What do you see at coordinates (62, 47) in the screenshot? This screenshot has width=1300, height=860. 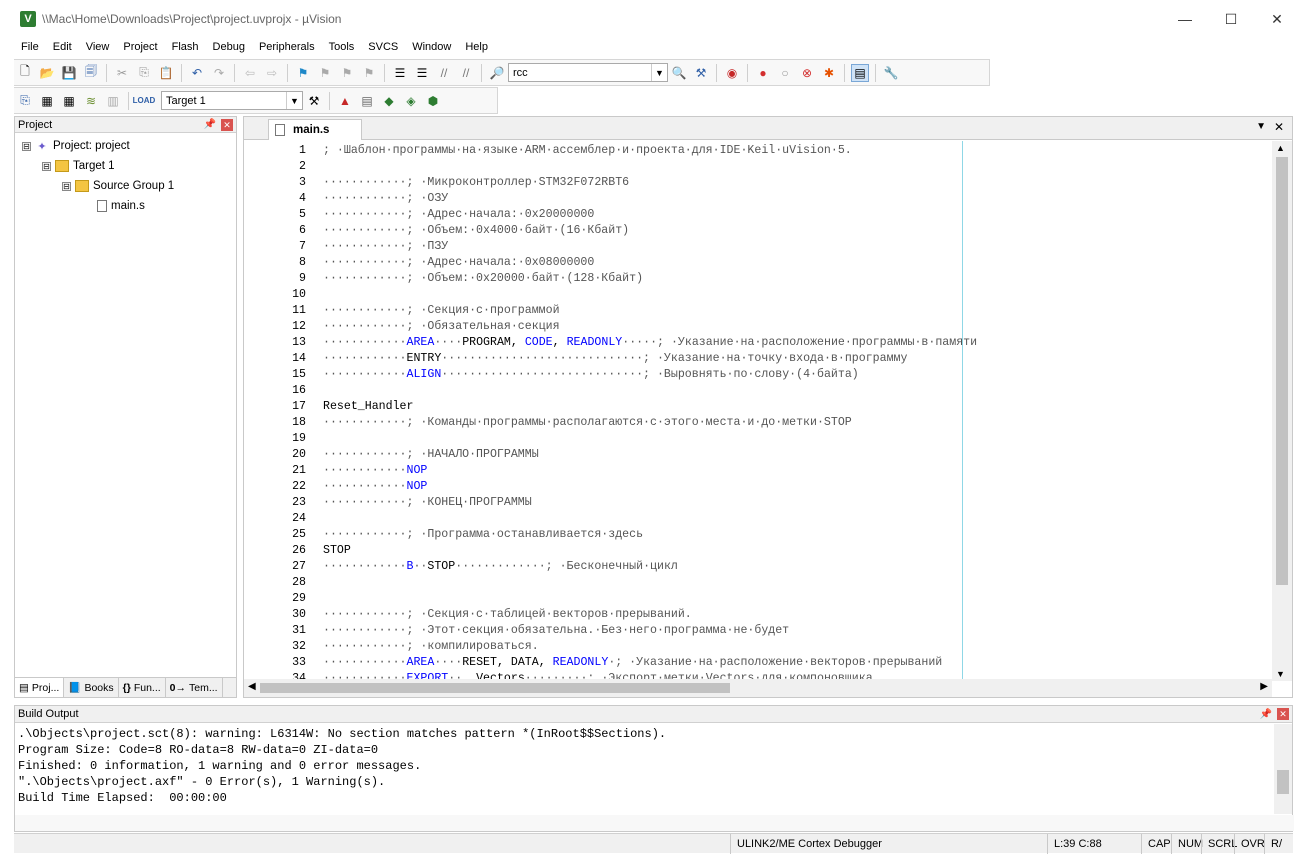 I see `menu-edit: Edit` at bounding box center [62, 47].